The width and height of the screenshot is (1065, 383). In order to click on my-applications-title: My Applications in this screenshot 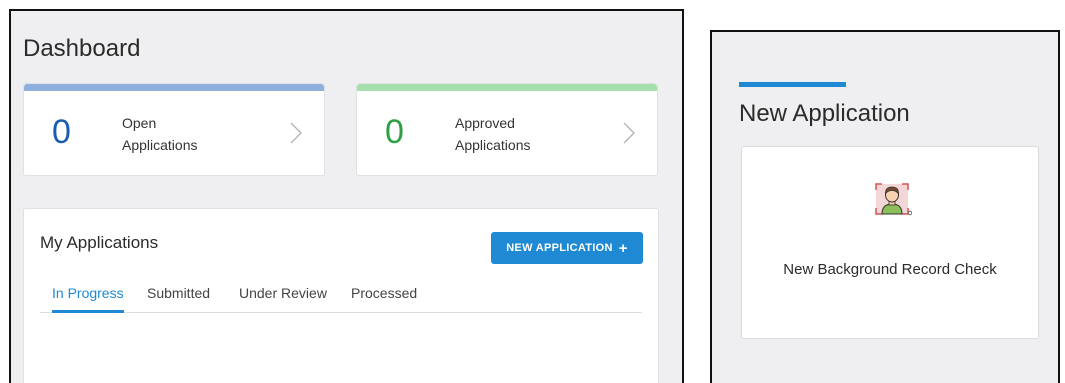, I will do `click(99, 242)`.